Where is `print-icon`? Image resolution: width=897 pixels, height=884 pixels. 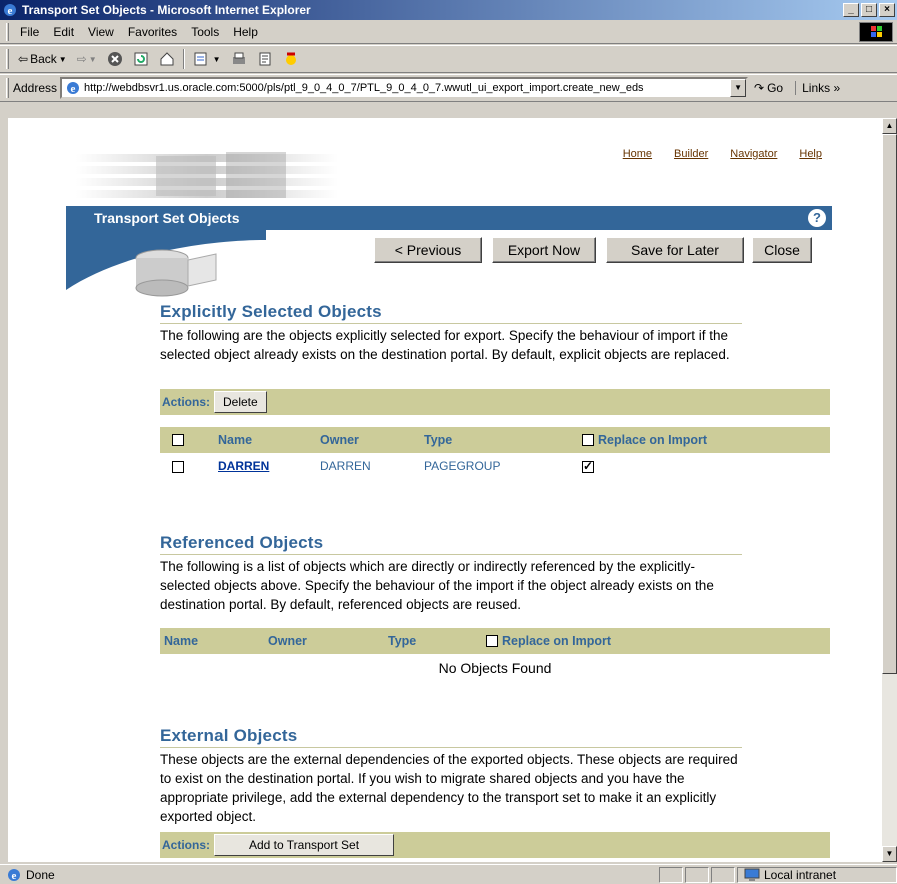 print-icon is located at coordinates (238, 58).